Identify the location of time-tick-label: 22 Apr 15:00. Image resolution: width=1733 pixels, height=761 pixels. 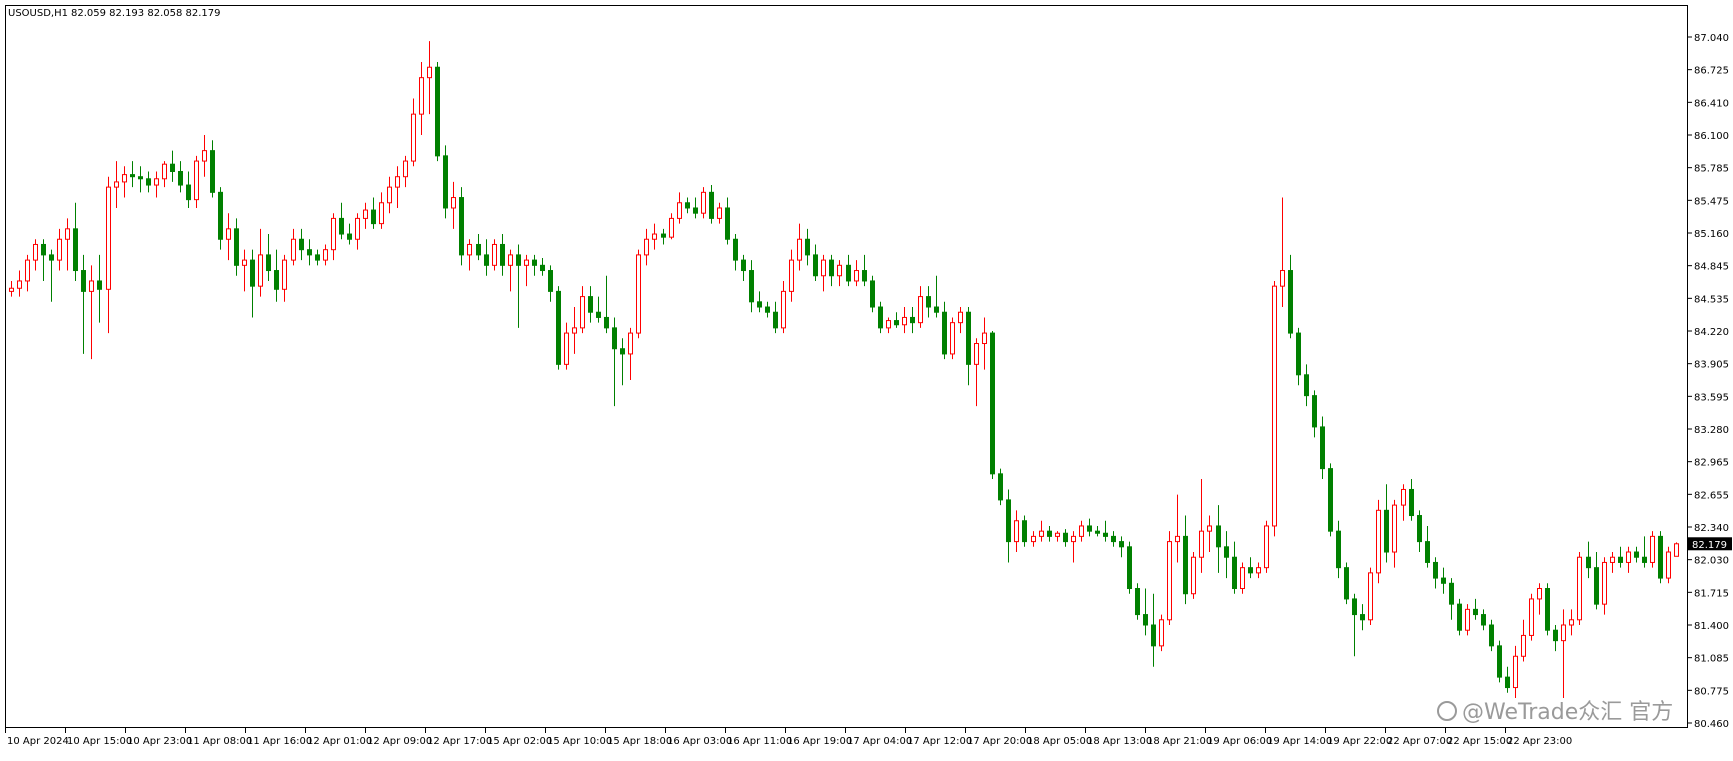
(1479, 741).